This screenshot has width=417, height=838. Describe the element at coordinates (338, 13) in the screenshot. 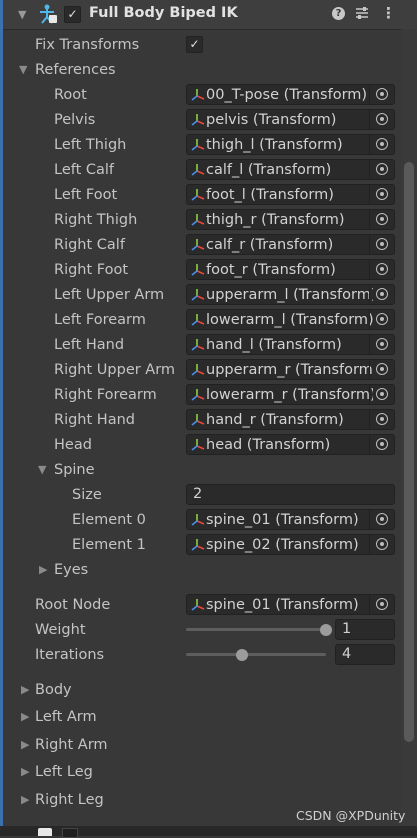

I see `help-icon: ?` at that location.